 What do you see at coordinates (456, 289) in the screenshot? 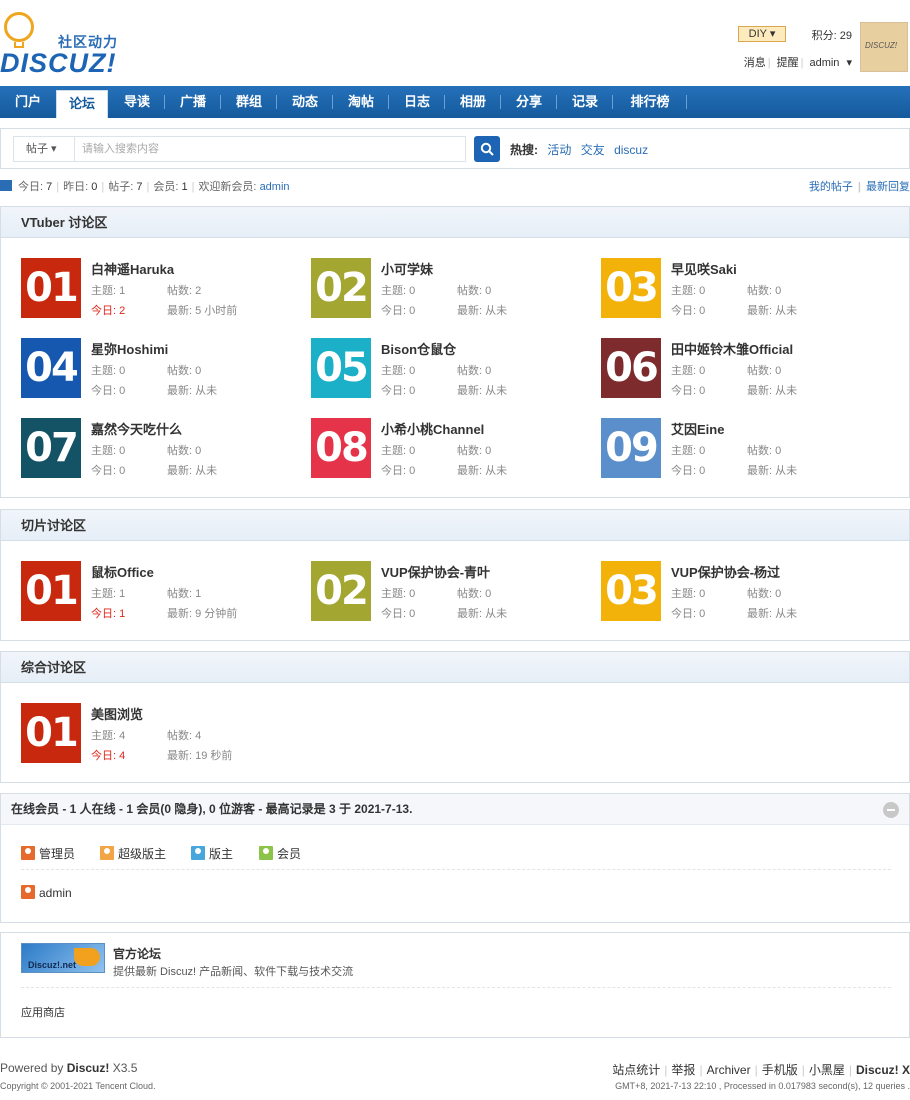
I see `forum-item: 02 小可学妹 主题: 0 帖数: 0 今日: 0 最新: 从未` at bounding box center [456, 289].